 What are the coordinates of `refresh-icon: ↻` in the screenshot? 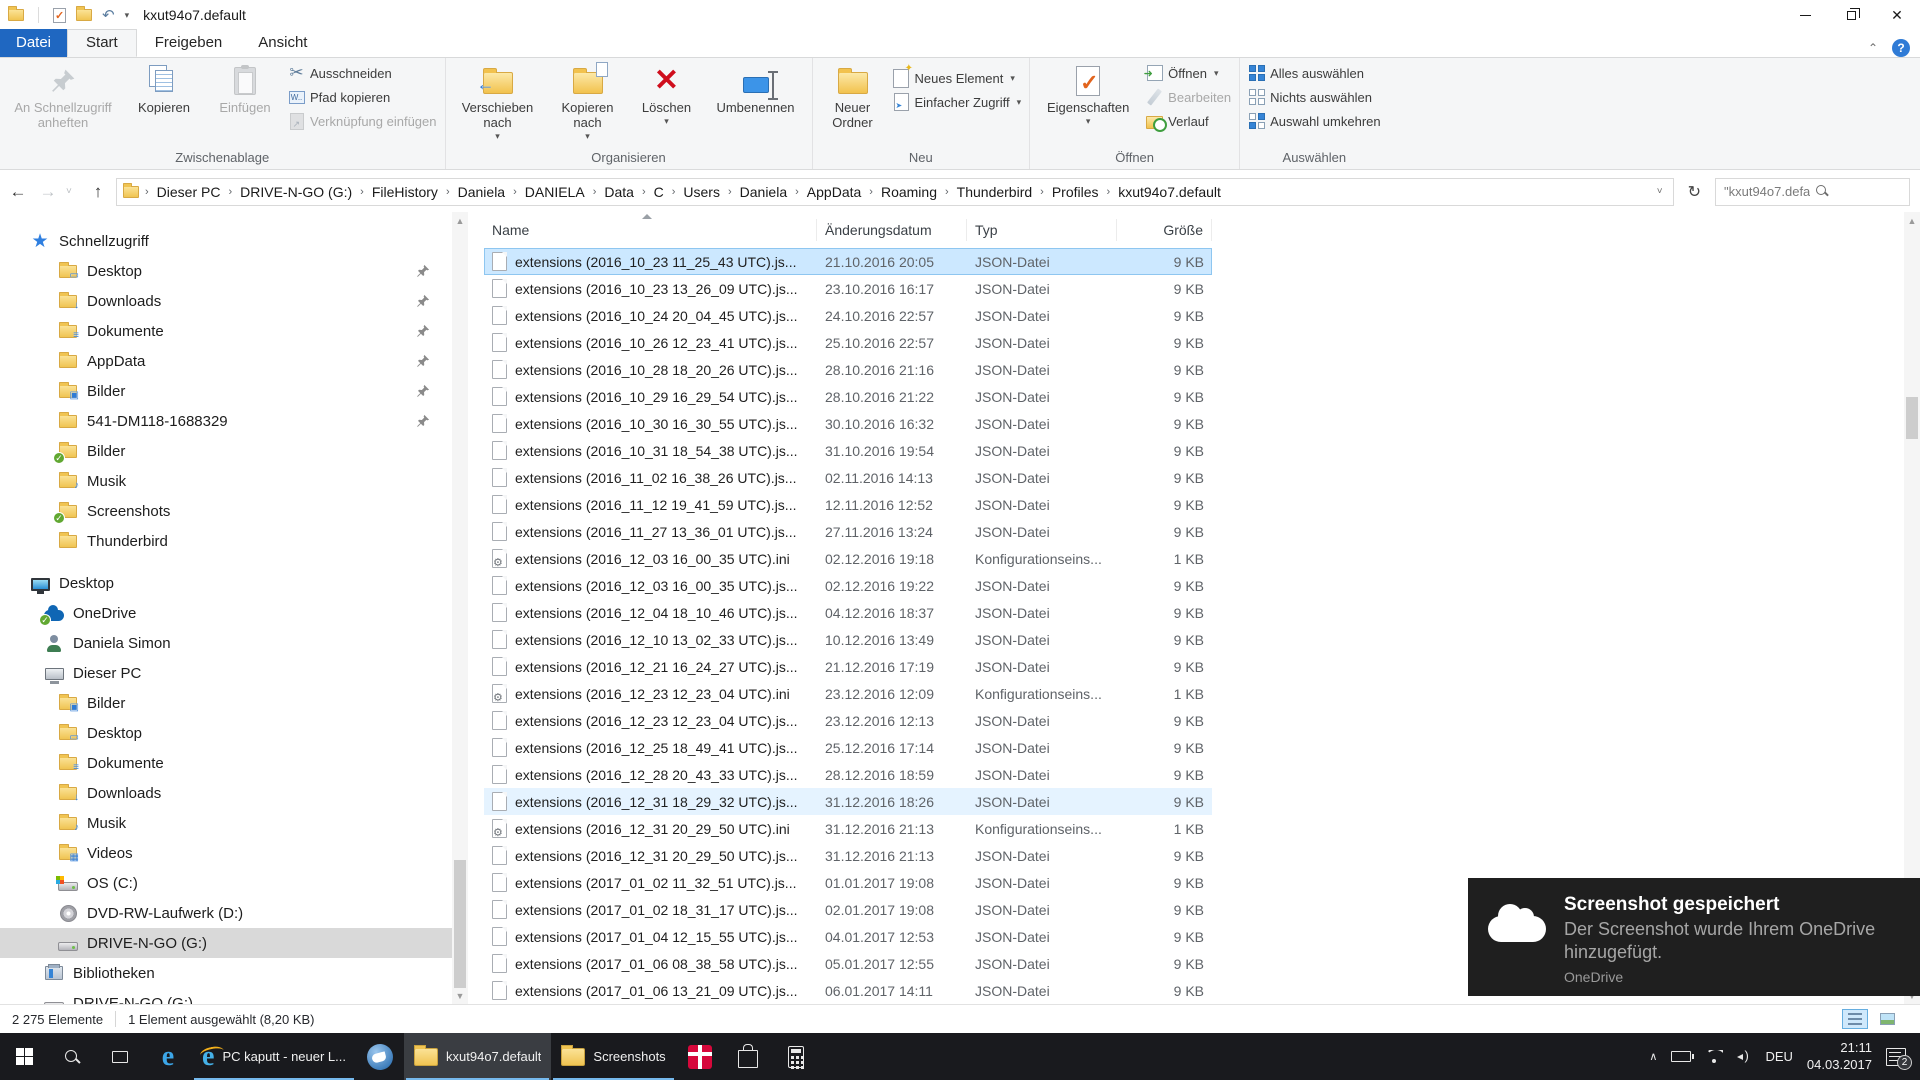 It's located at (1694, 192).